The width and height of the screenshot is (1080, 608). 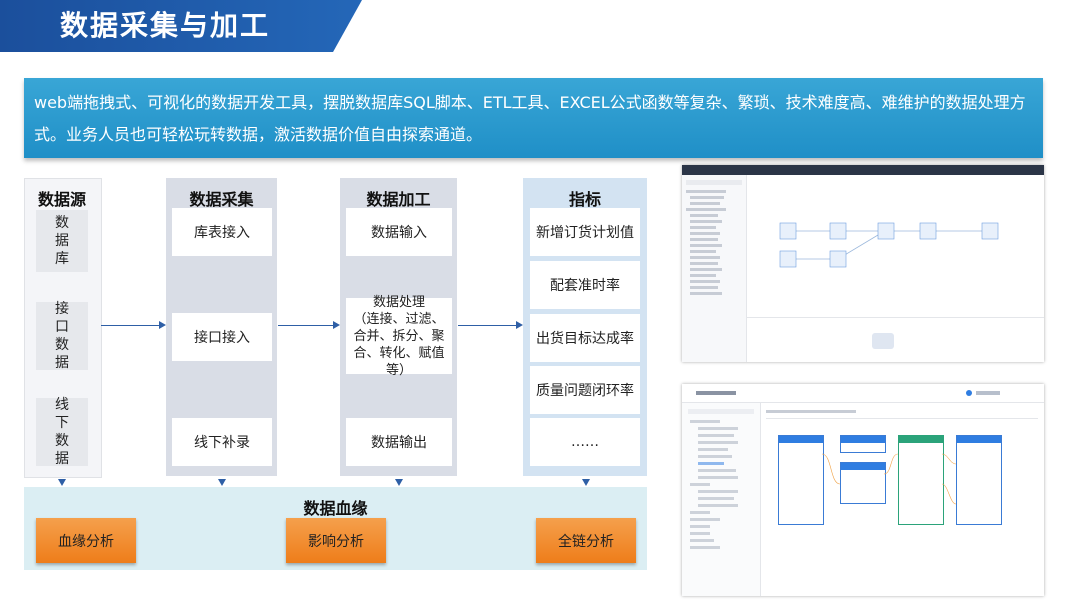 What do you see at coordinates (336, 540) in the screenshot?
I see `impact-analysis-button: 影响分析` at bounding box center [336, 540].